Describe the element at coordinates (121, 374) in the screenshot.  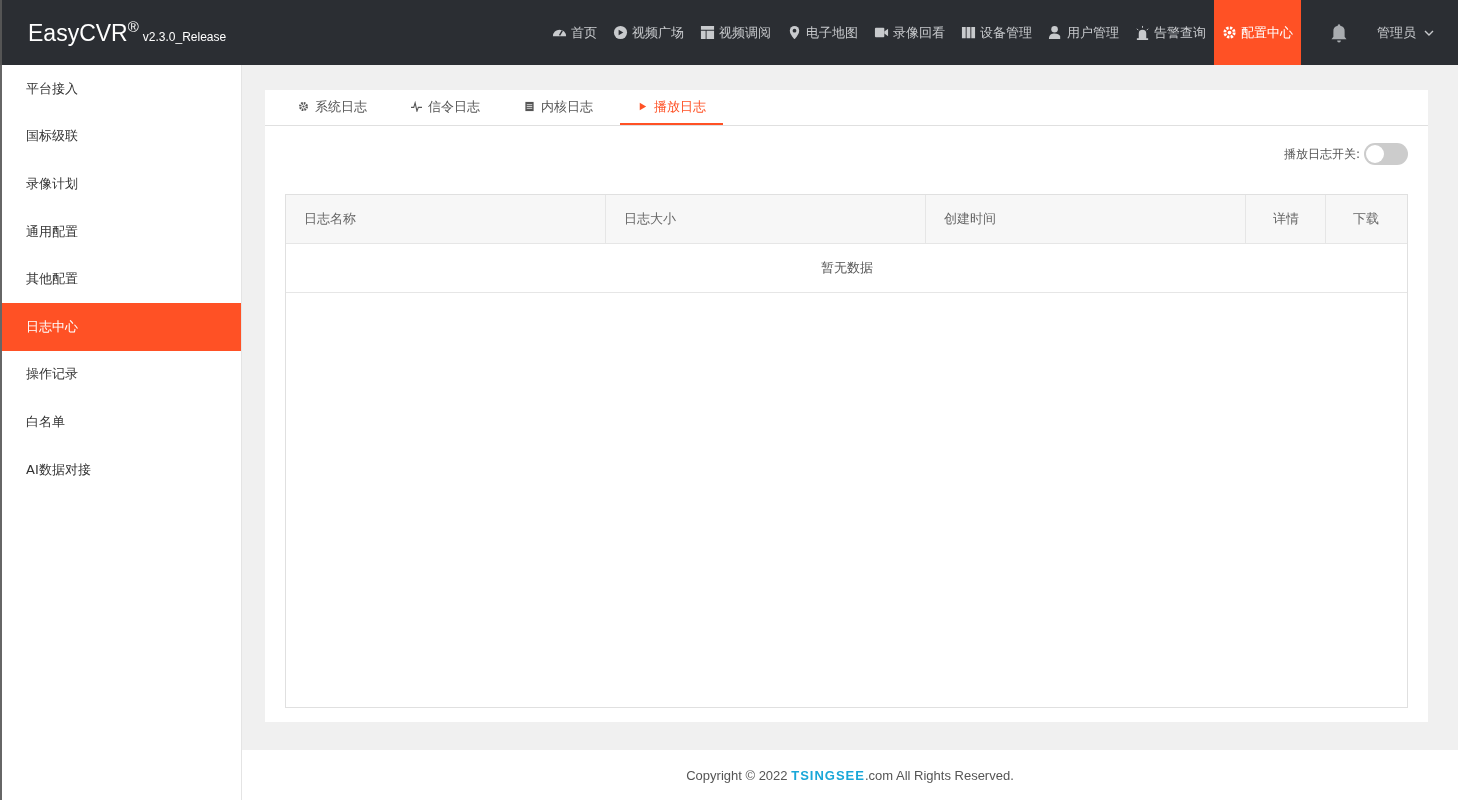
I see `sidebar-item: 操作记录` at that location.